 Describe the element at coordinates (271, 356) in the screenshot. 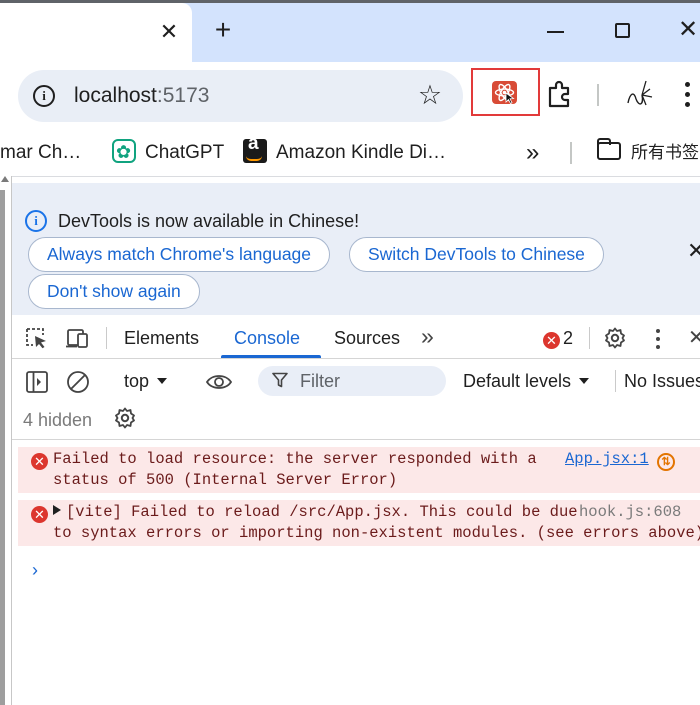

I see `active-tab-indicator` at that location.